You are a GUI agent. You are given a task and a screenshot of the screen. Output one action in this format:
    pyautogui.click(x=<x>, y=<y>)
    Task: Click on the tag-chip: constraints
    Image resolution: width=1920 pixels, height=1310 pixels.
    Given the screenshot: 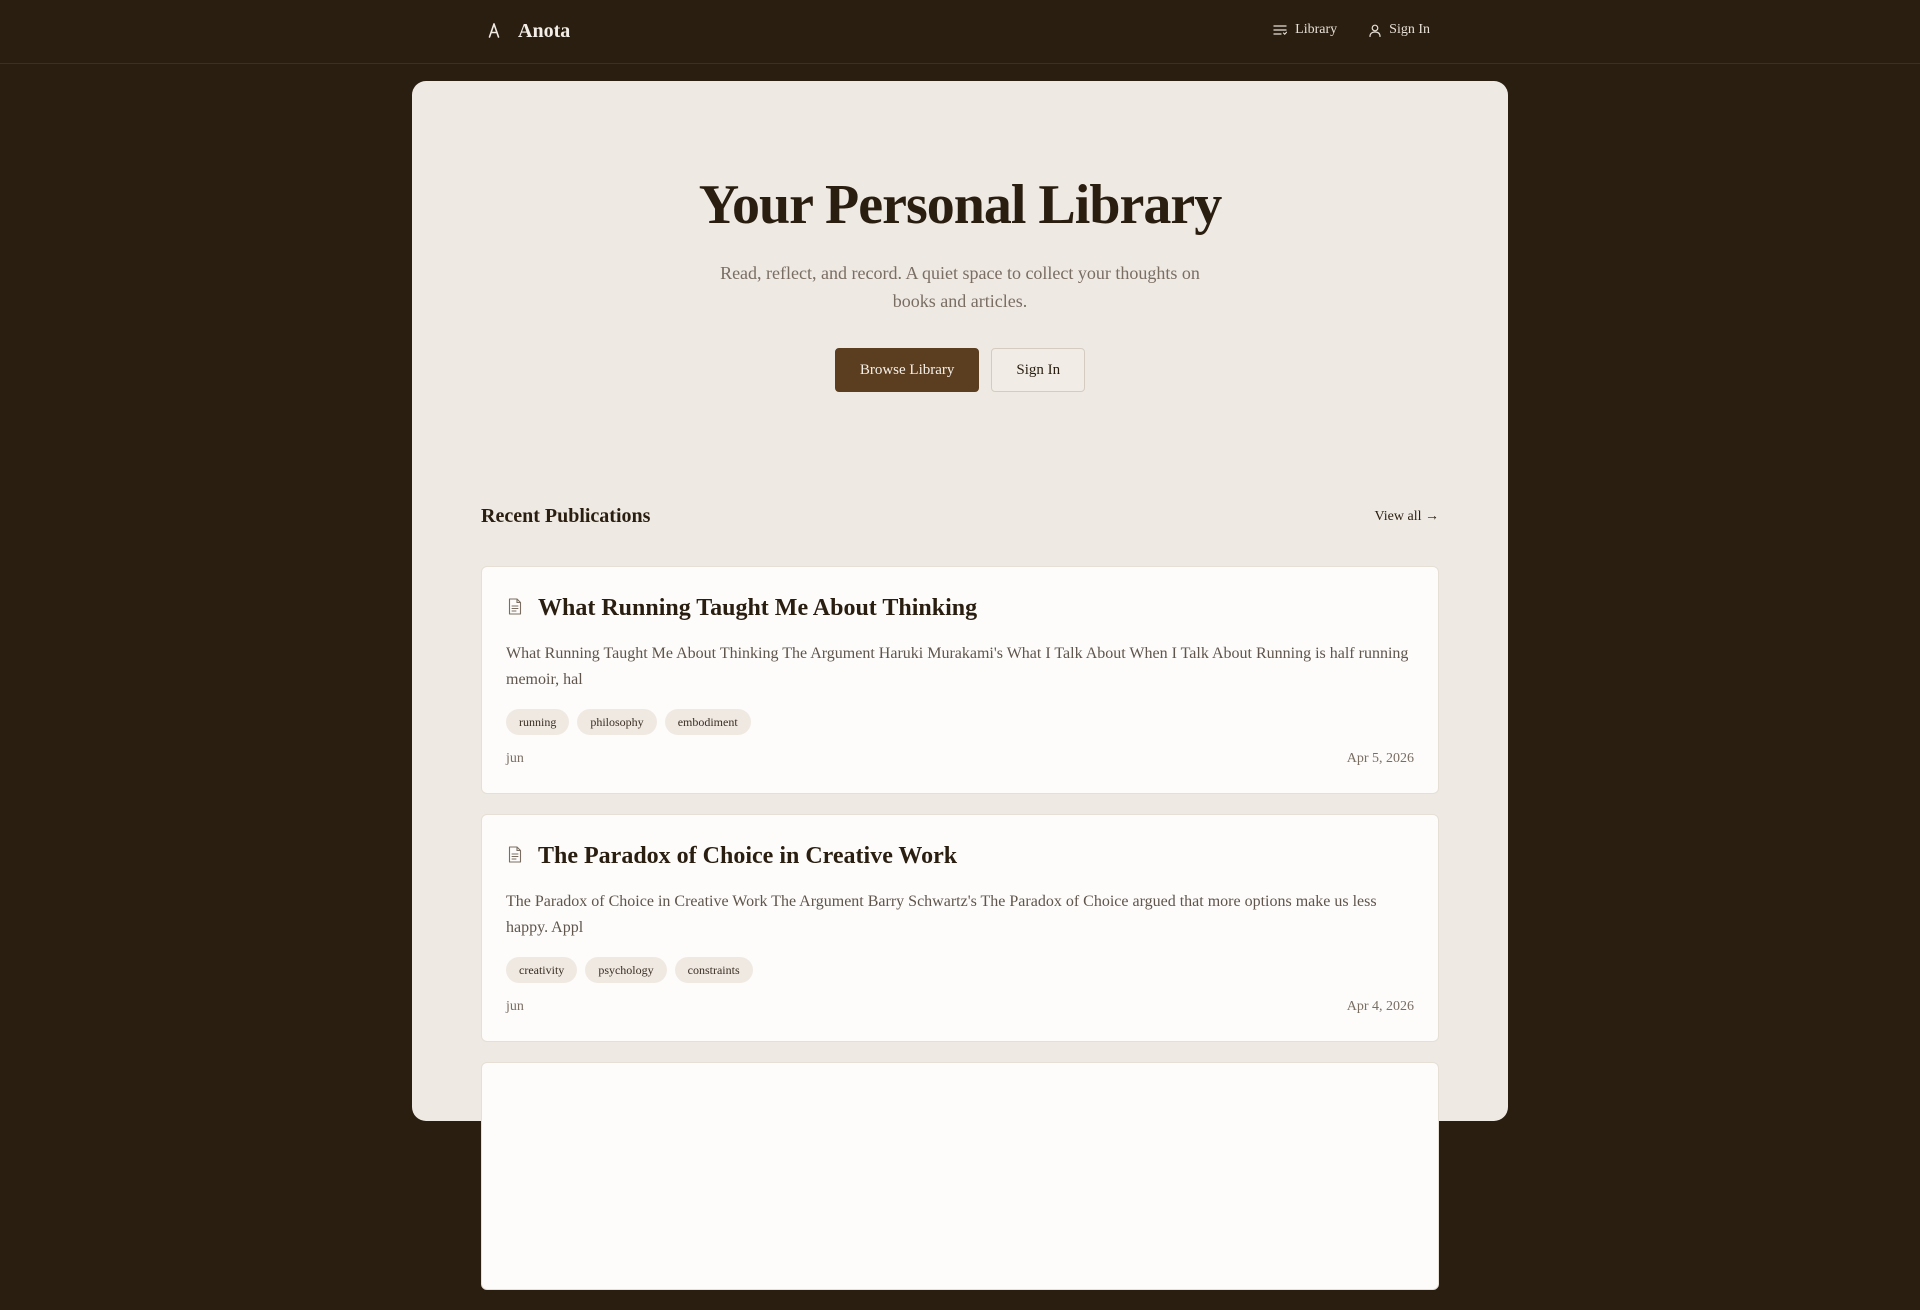 What is the action you would take?
    pyautogui.click(x=713, y=970)
    